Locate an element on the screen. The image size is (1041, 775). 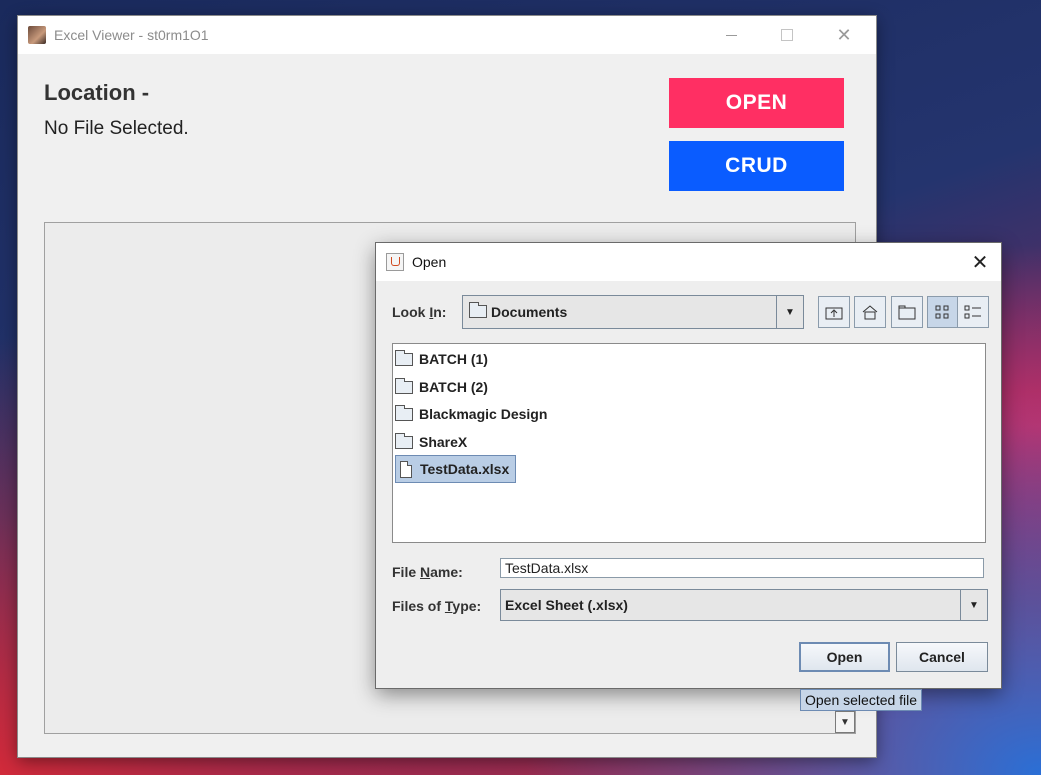
minimize-icon is located at coordinates (731, 35).